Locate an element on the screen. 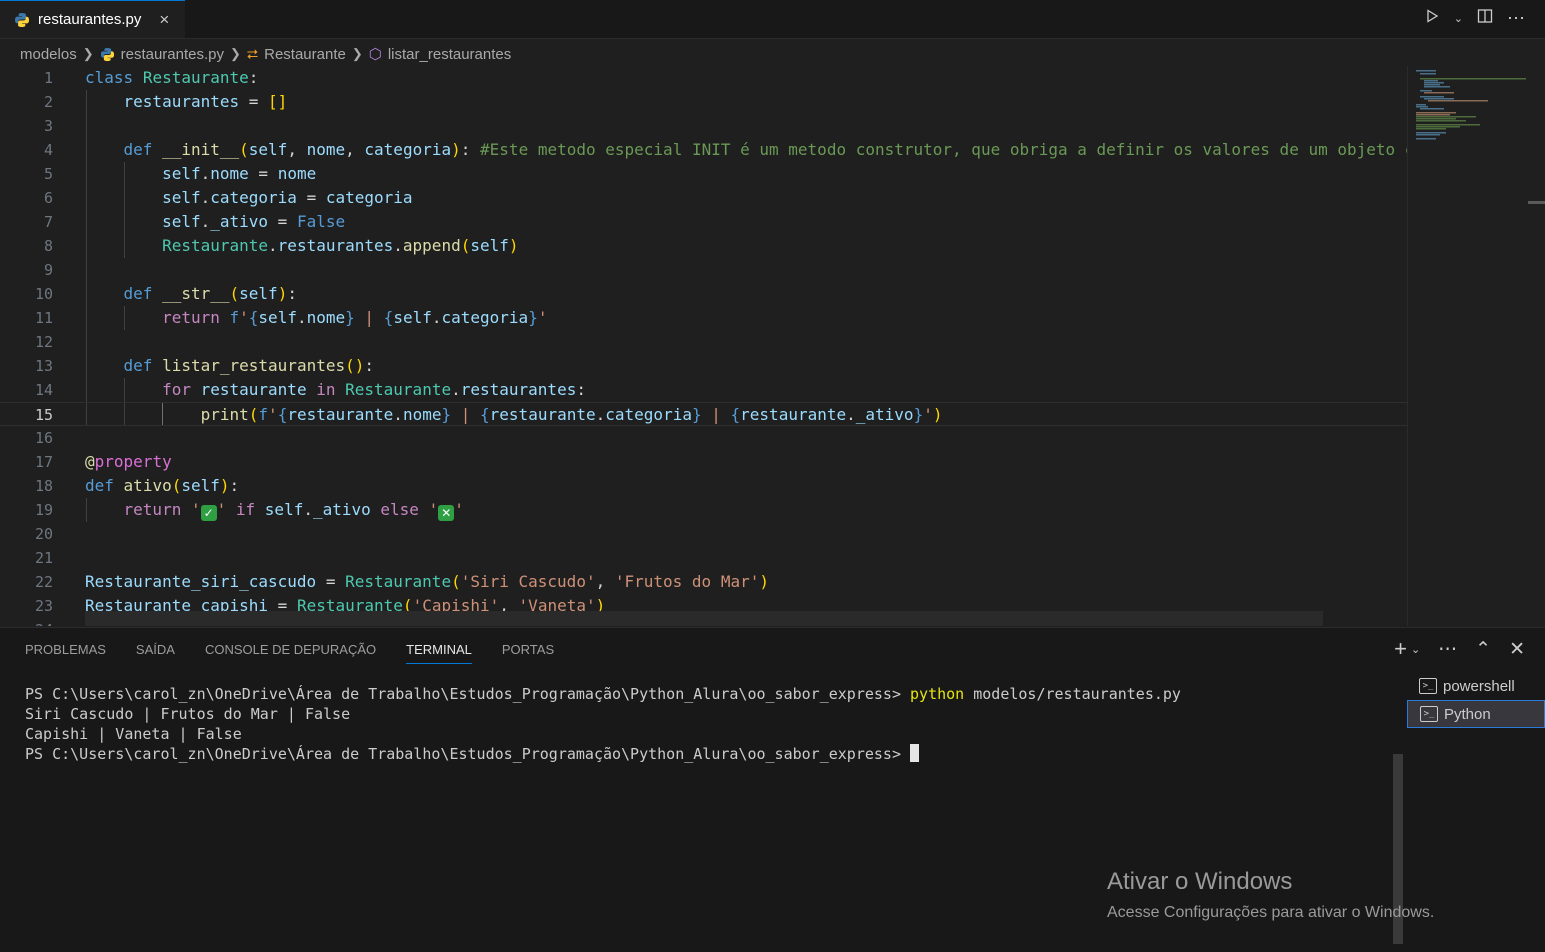 The height and width of the screenshot is (952, 1545). breadcrumb-method: listar_restaurantes is located at coordinates (449, 54).